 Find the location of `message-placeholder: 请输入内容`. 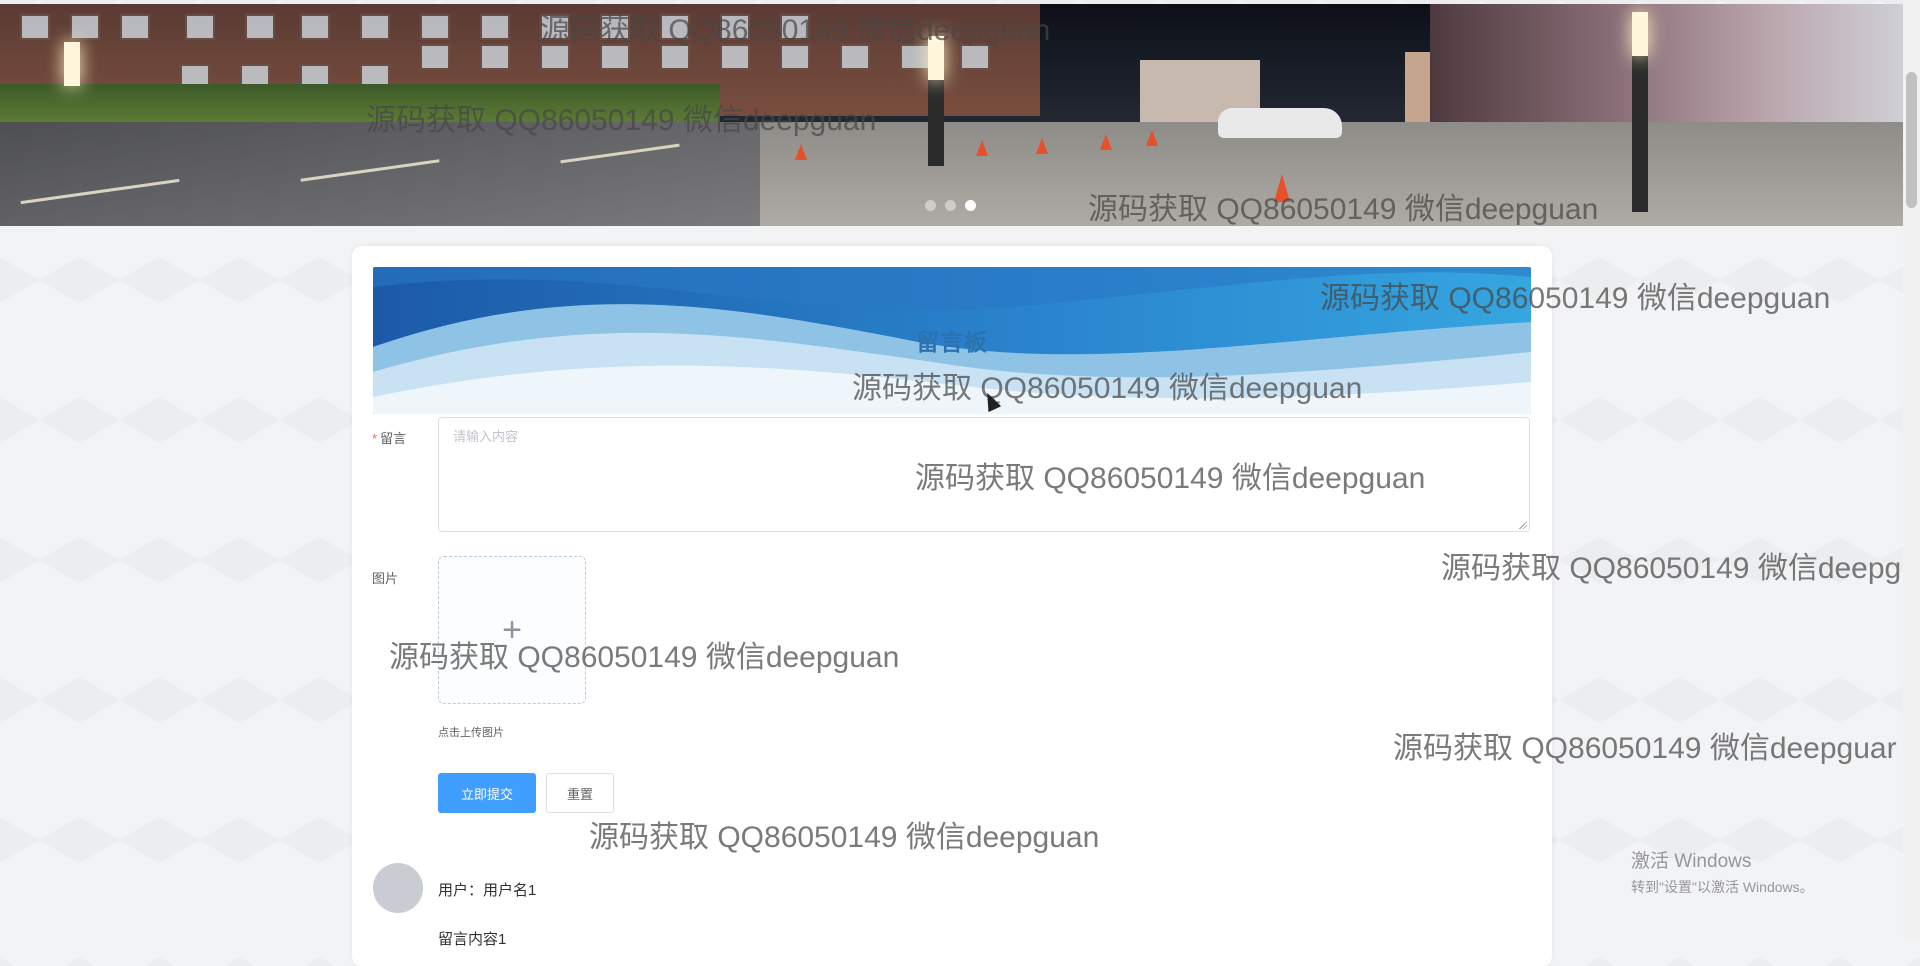

message-placeholder: 请输入内容 is located at coordinates (486, 436).